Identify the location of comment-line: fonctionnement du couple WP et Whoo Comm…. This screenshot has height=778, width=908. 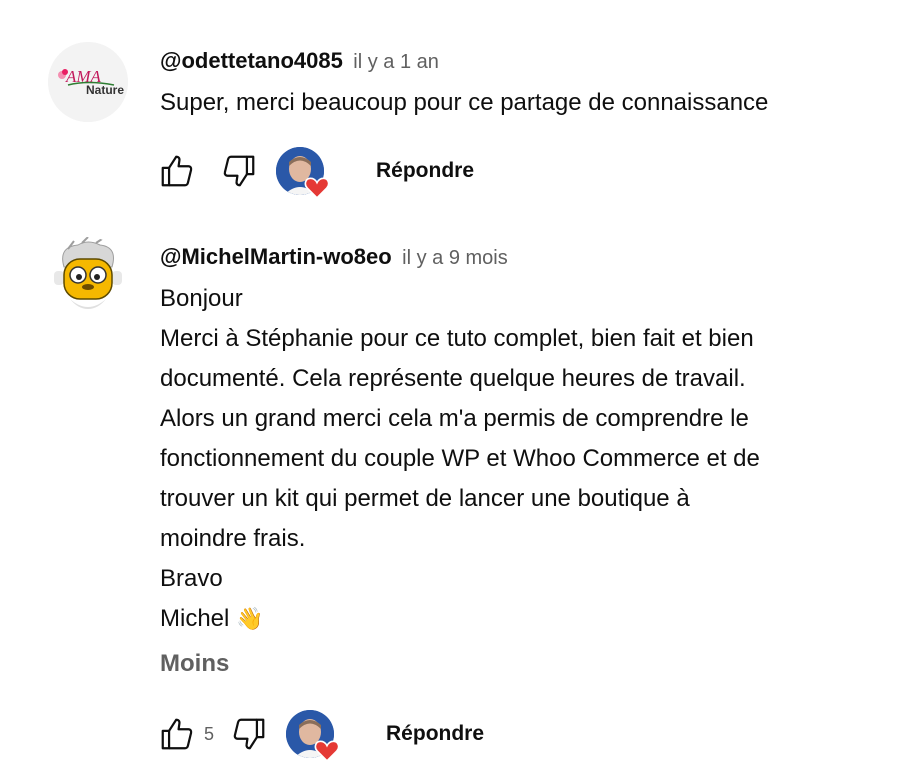
(460, 458).